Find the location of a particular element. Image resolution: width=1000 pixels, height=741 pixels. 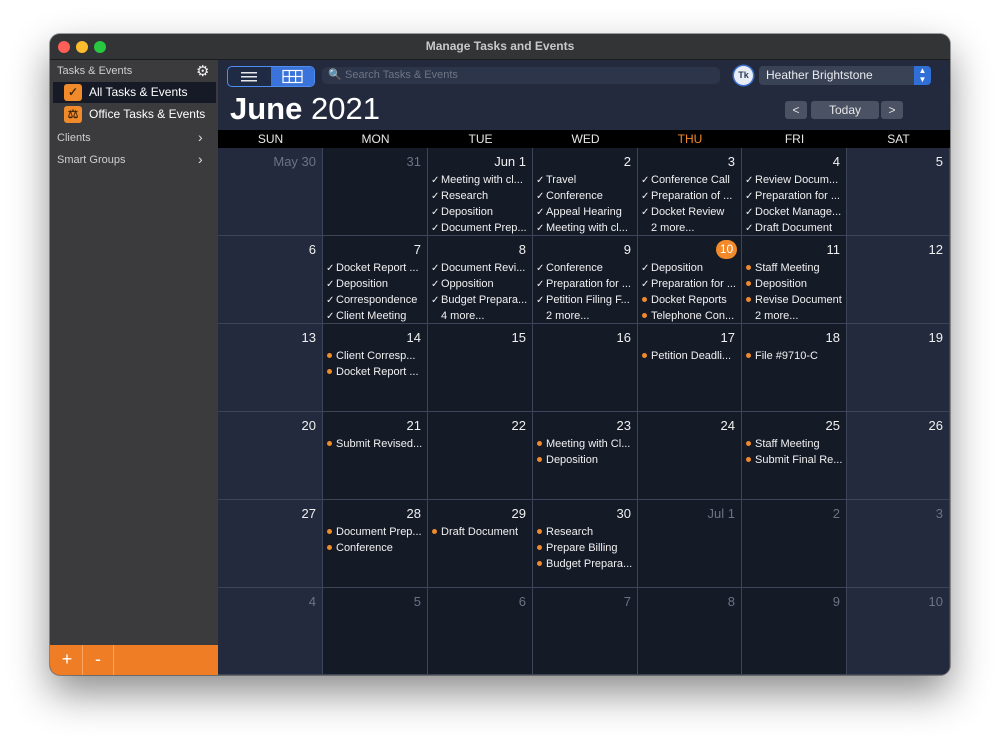

search-field: 🔍 Search Tasks & Events is located at coordinates (521, 75).